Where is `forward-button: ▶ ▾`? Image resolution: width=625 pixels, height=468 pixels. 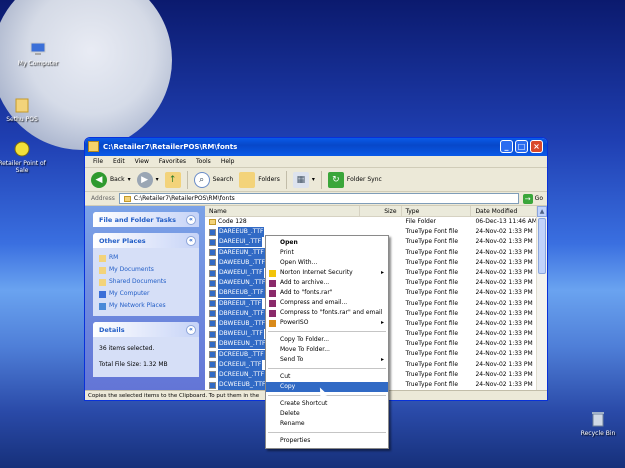
forward-button: ▶ ▾ is located at coordinates (147, 179).